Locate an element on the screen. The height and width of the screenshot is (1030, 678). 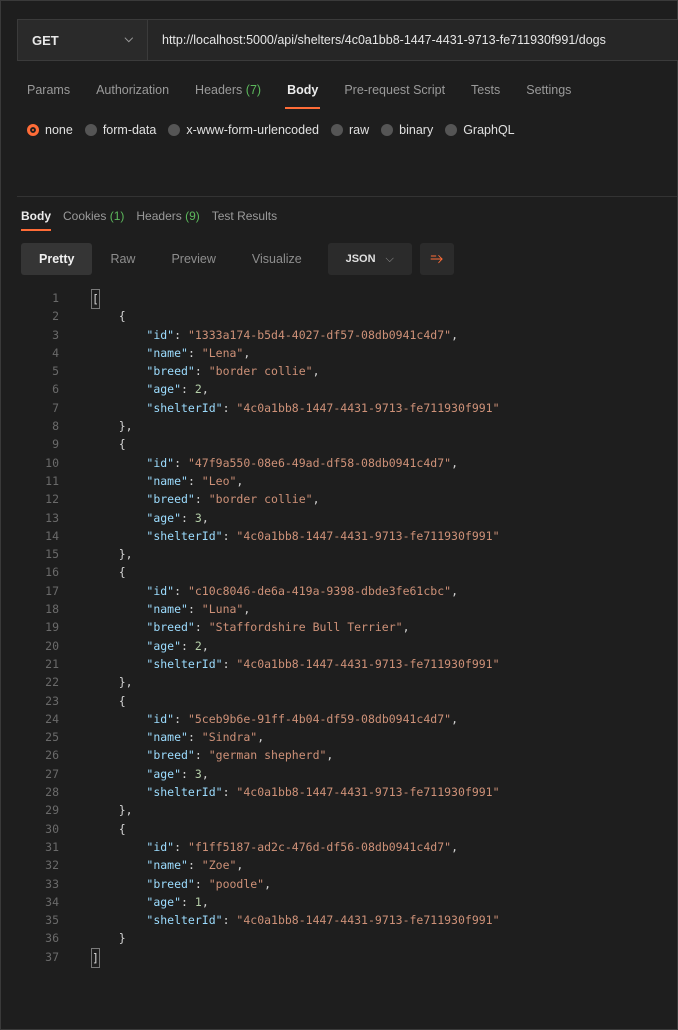
code-line: 4 "name": "Lena", is located at coordinates (346, 353).